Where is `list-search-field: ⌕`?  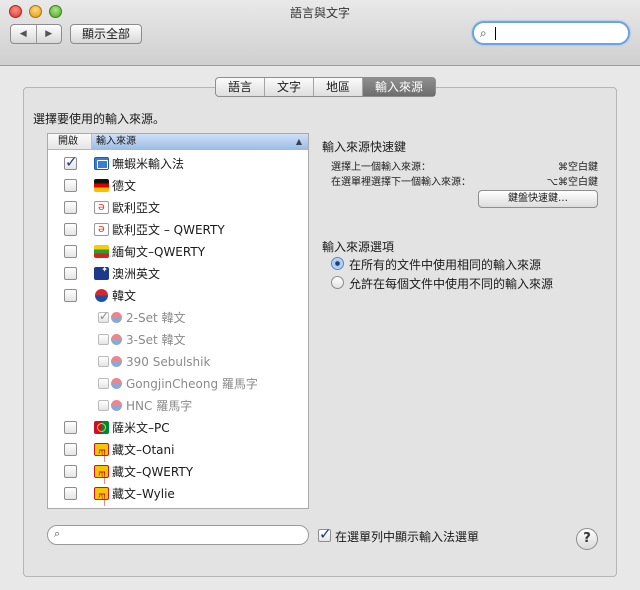 list-search-field: ⌕ is located at coordinates (178, 535).